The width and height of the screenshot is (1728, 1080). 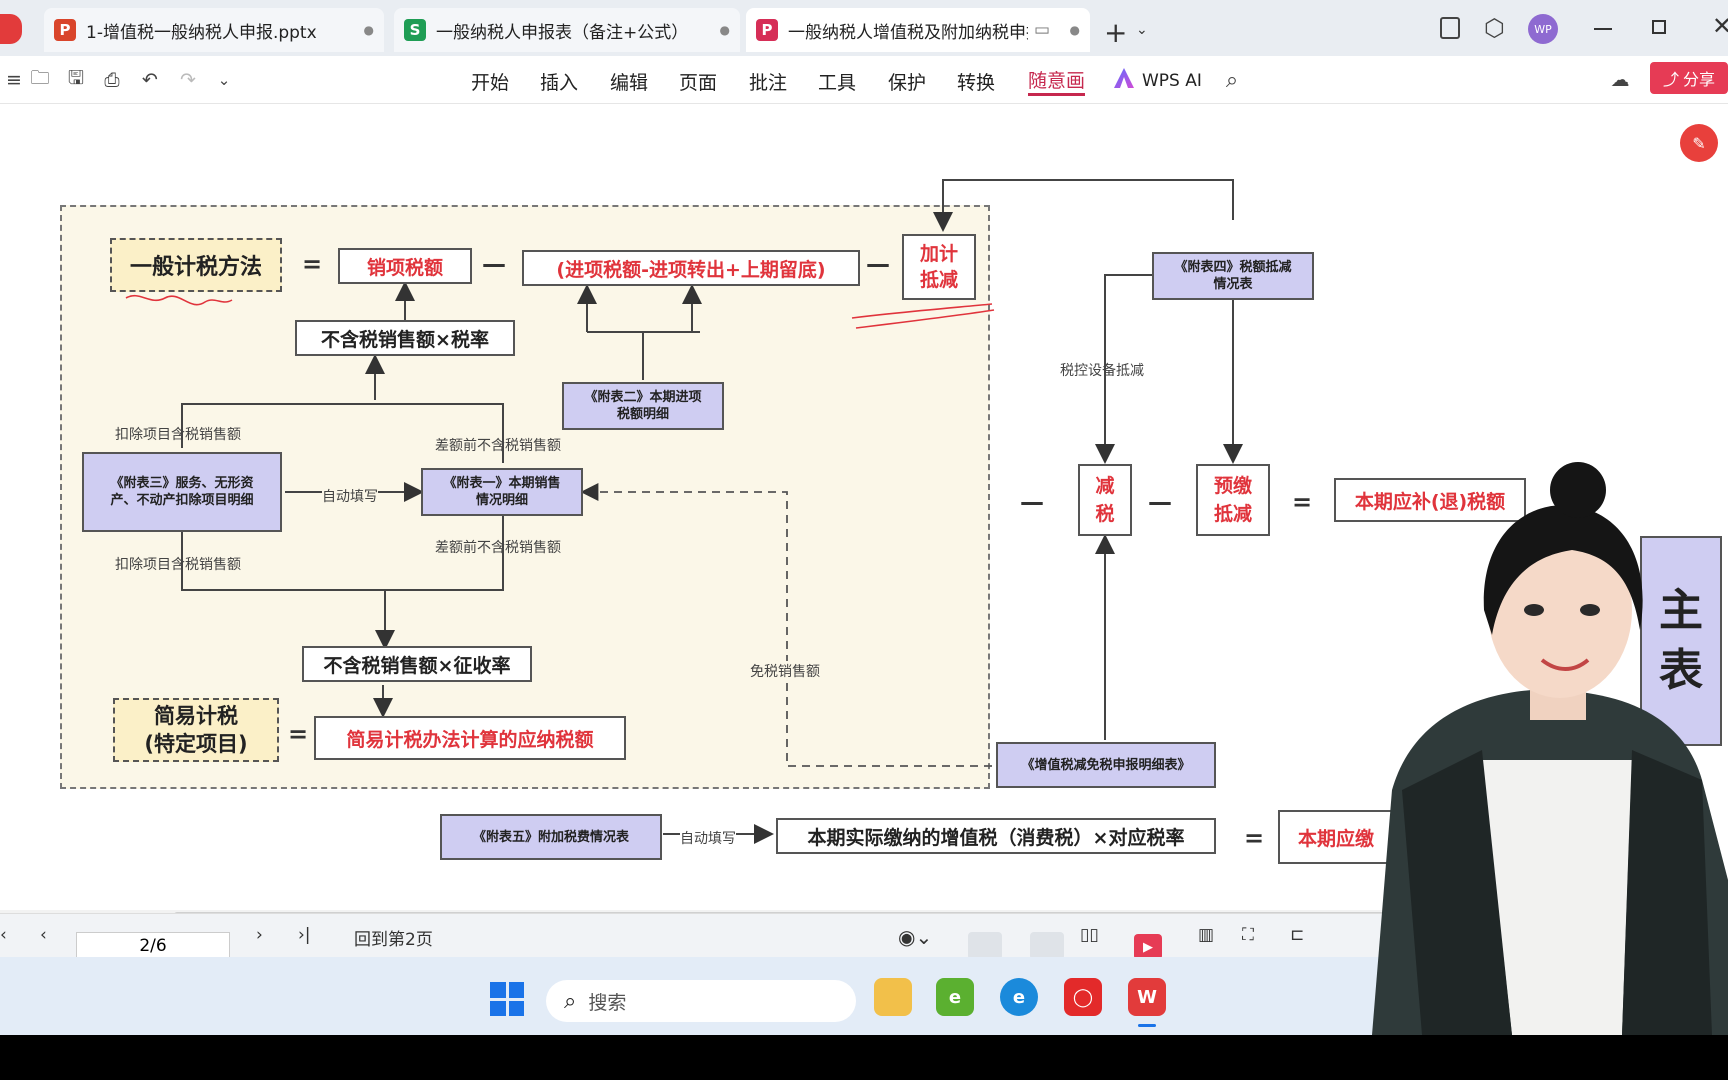 What do you see at coordinates (985, 946) in the screenshot?
I see `fit-width-icon` at bounding box center [985, 946].